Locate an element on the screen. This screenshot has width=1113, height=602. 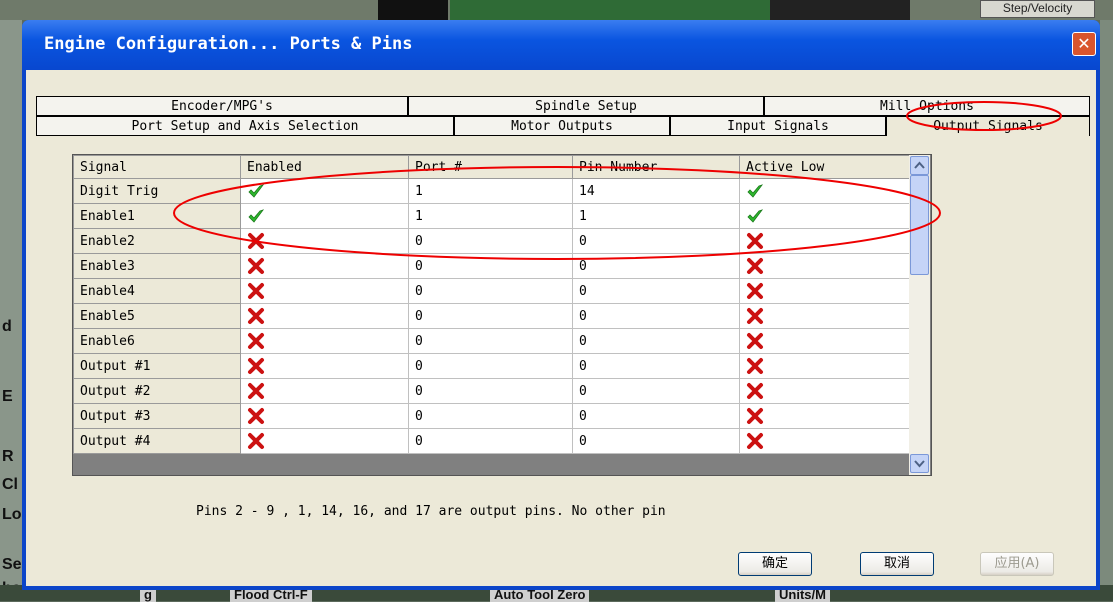
apply-button: 应用(A) is located at coordinates (1017, 564).